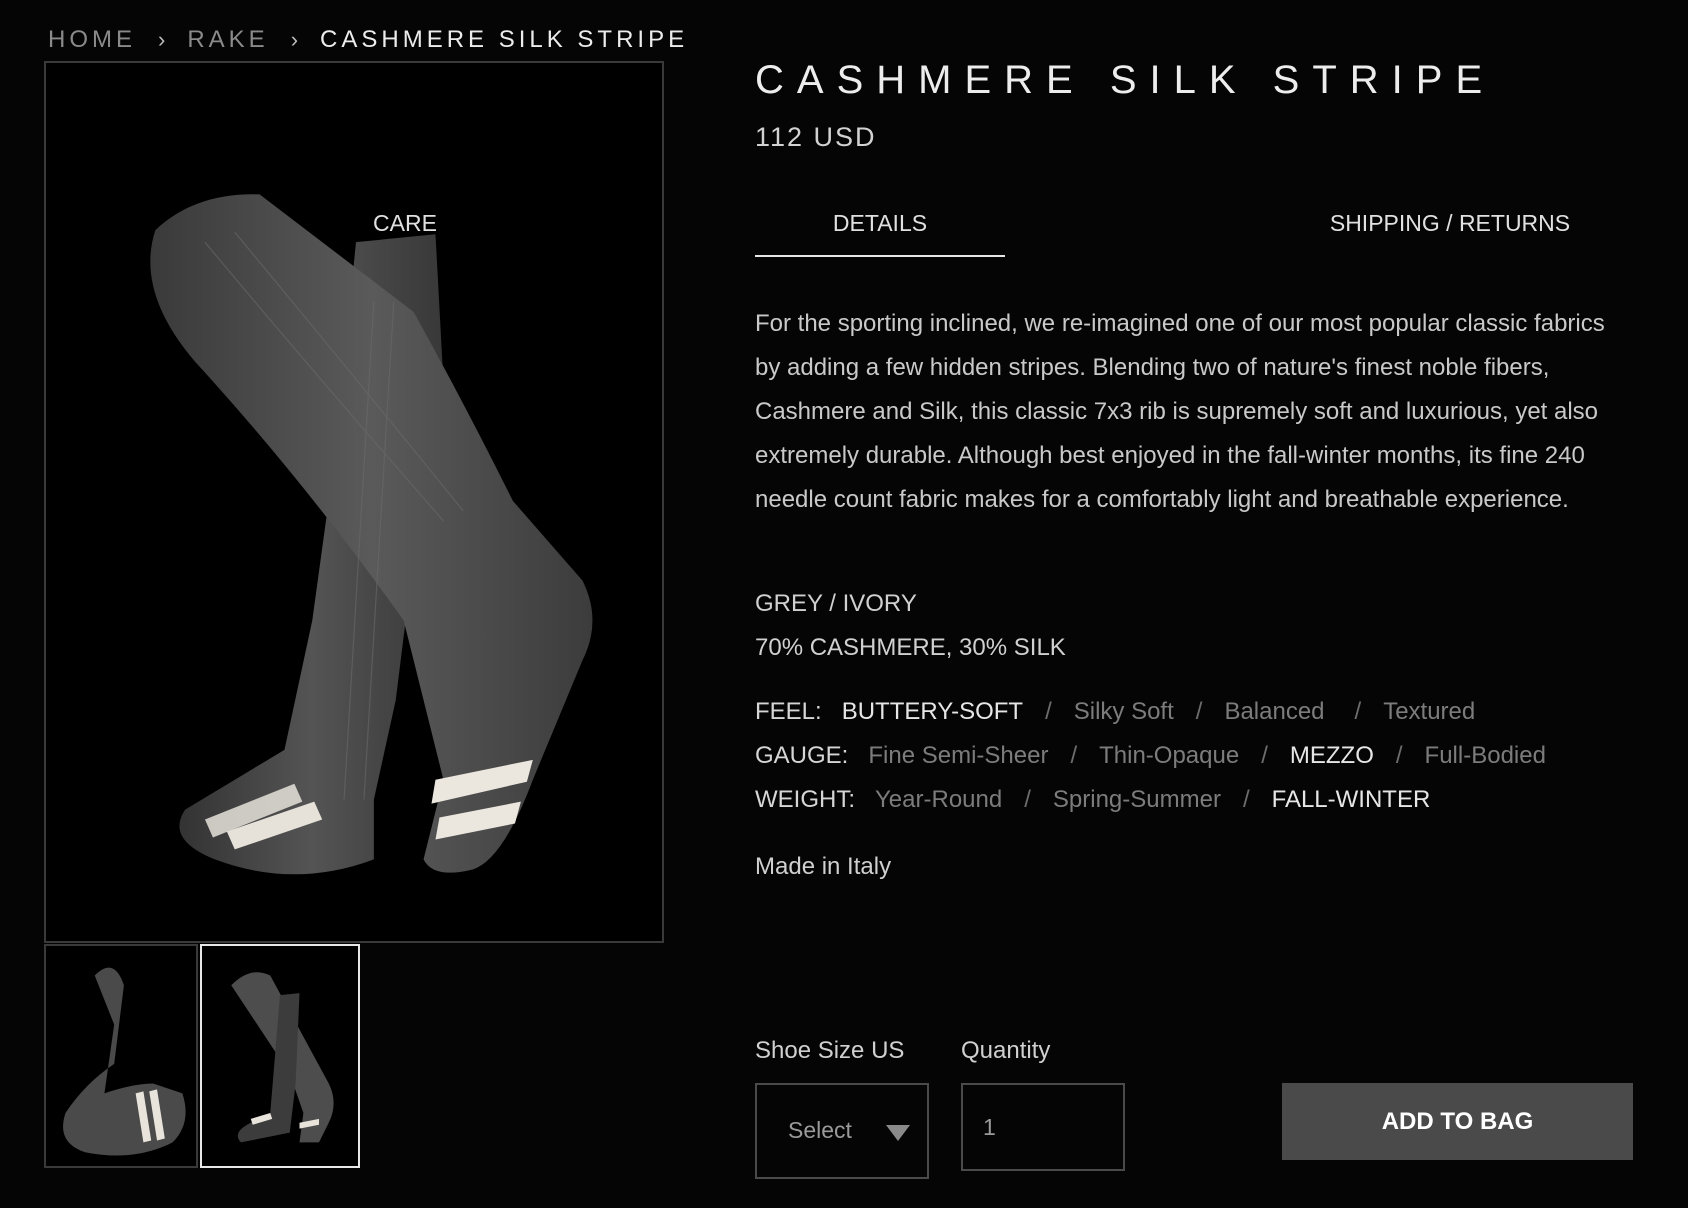  What do you see at coordinates (816, 137) in the screenshot?
I see `product-price: 112 USD` at bounding box center [816, 137].